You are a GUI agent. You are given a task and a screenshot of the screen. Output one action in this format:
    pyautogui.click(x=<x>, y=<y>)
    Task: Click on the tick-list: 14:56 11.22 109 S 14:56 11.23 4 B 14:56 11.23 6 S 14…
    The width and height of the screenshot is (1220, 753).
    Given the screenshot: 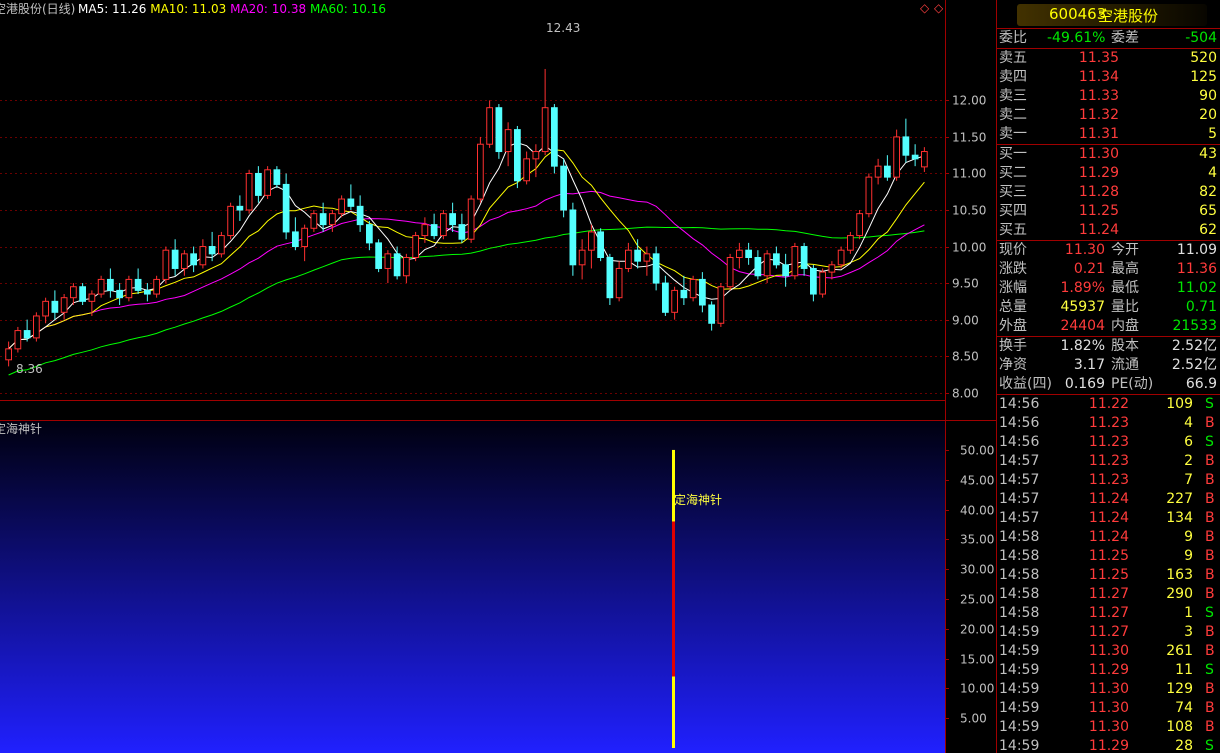 What is the action you would take?
    pyautogui.click(x=1108, y=574)
    